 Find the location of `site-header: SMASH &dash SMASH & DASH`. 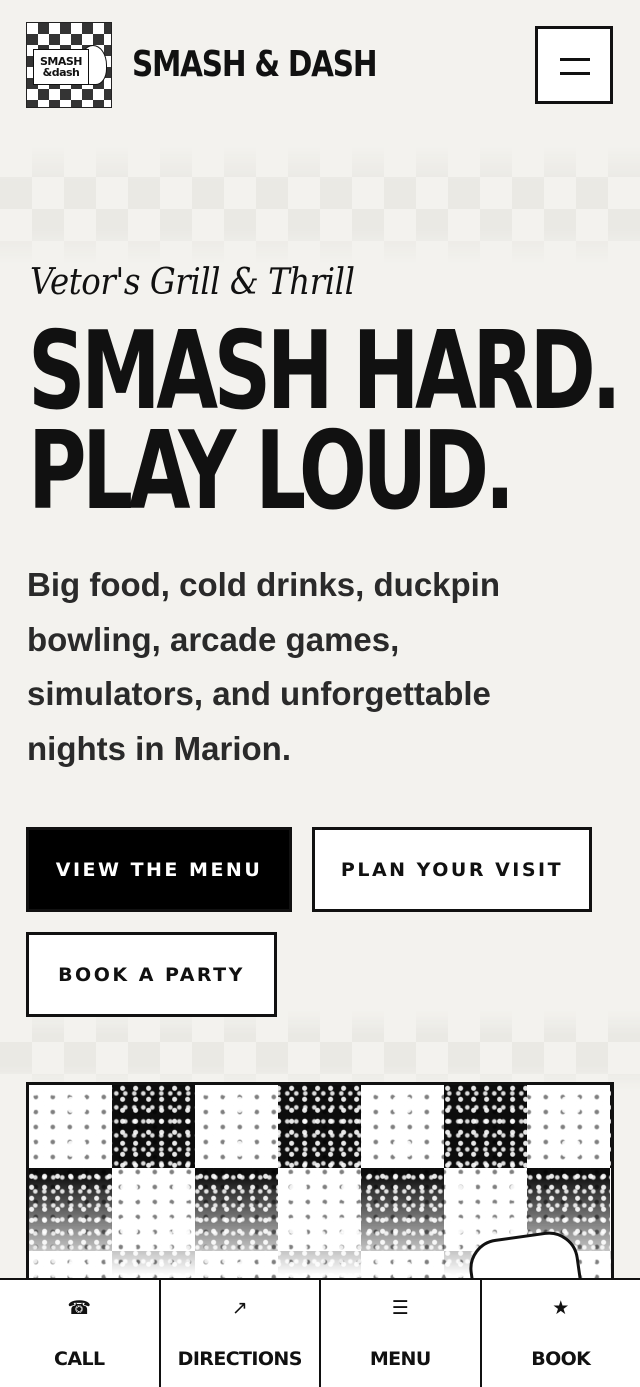

site-header: SMASH &dash SMASH & DASH is located at coordinates (320, 67).